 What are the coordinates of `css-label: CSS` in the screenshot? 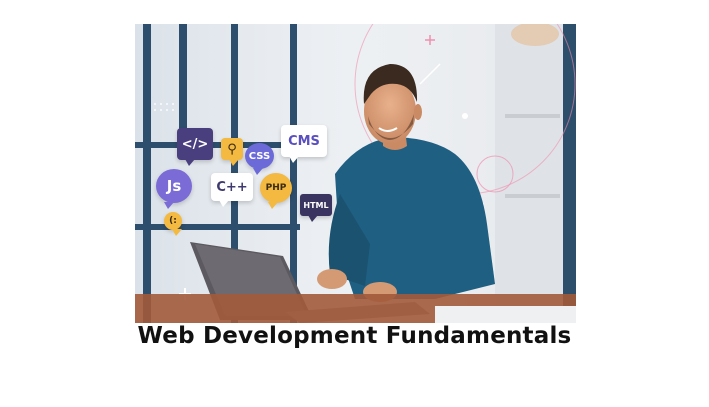 It's located at (259, 156).